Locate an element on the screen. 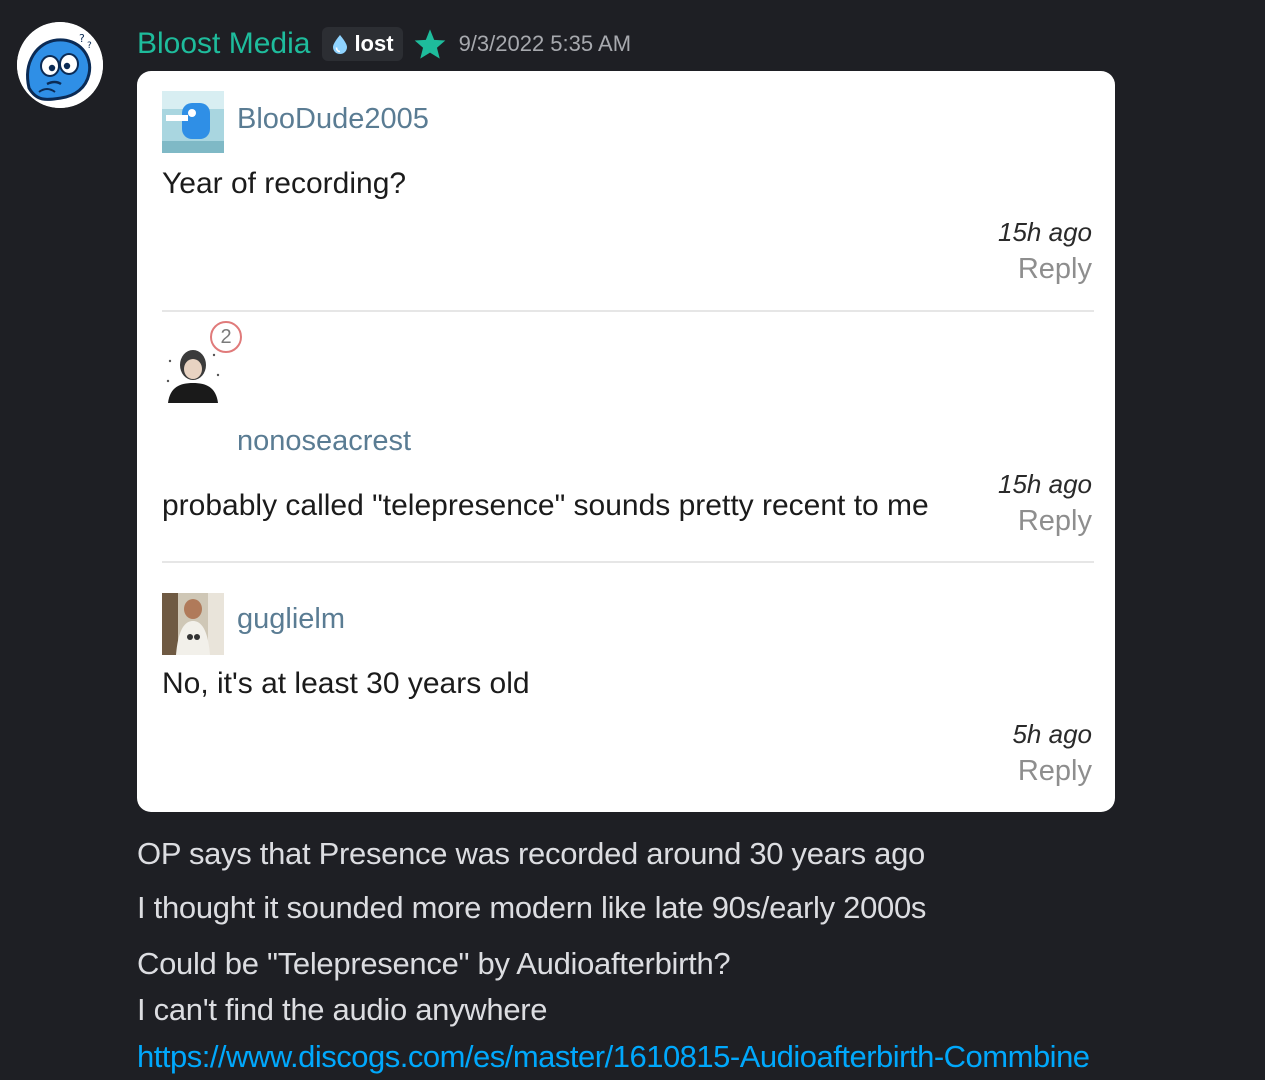 This screenshot has height=1080, width=1265. comment-text: Year of recording? is located at coordinates (284, 183).